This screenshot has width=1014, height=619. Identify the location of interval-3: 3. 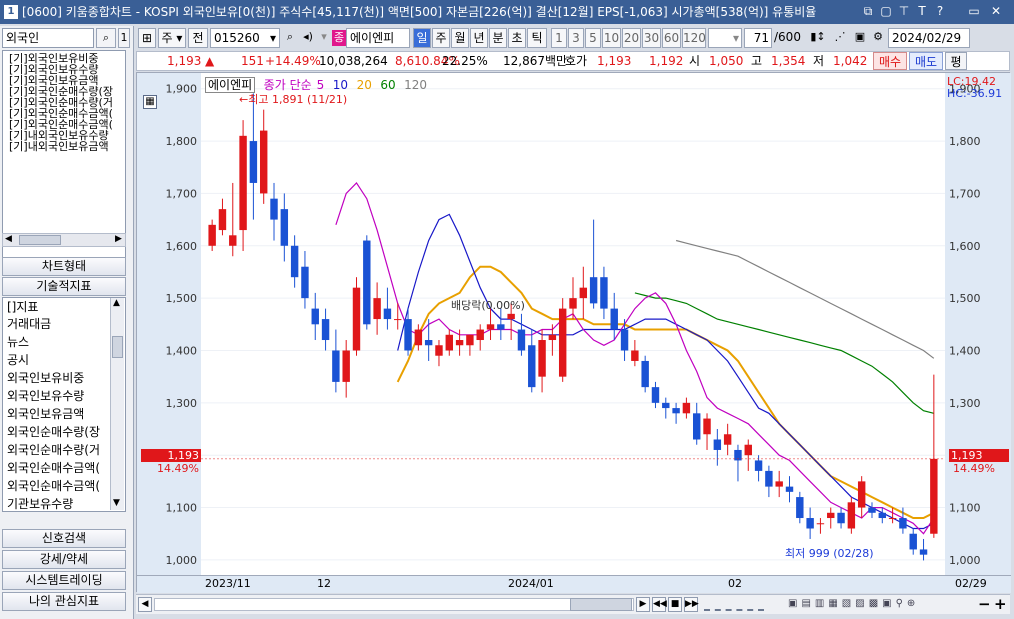
(576, 38).